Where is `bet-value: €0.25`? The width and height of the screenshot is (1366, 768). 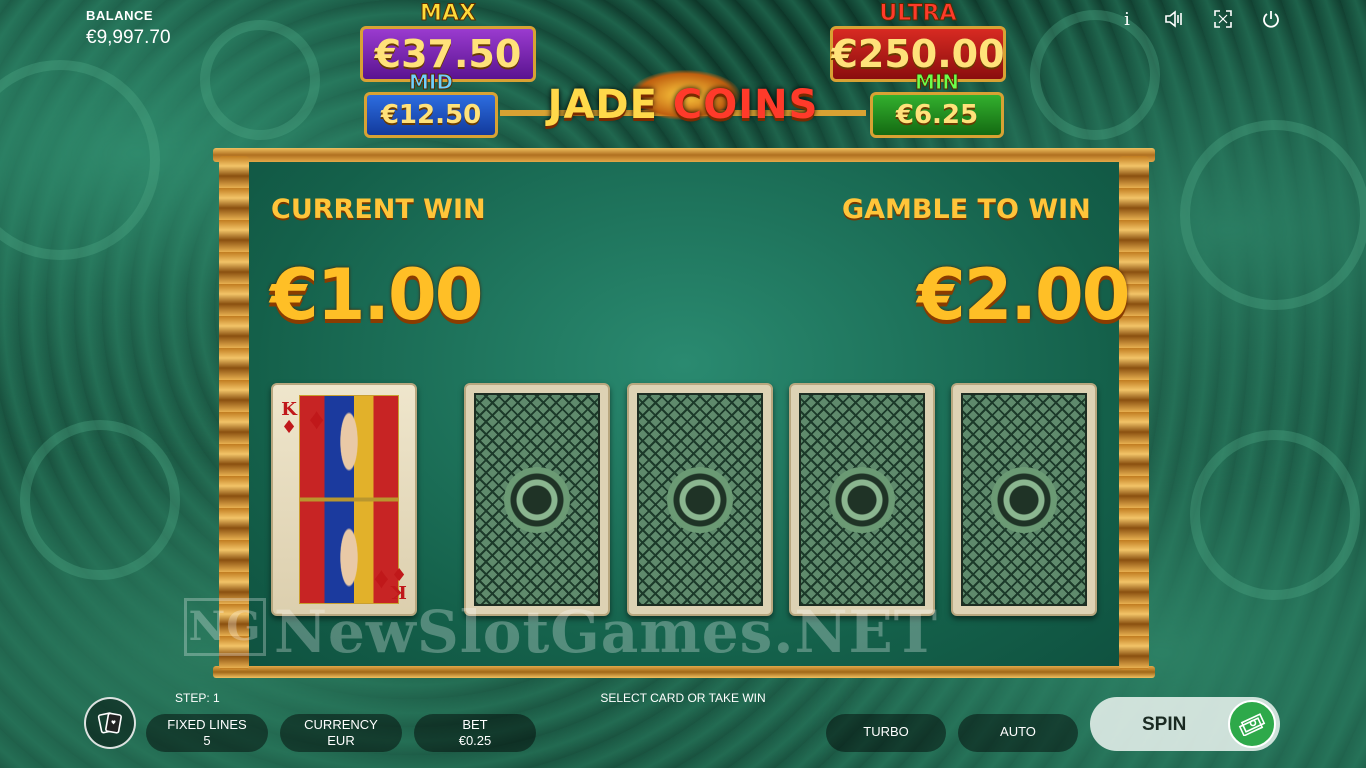 bet-value: €0.25 is located at coordinates (475, 740).